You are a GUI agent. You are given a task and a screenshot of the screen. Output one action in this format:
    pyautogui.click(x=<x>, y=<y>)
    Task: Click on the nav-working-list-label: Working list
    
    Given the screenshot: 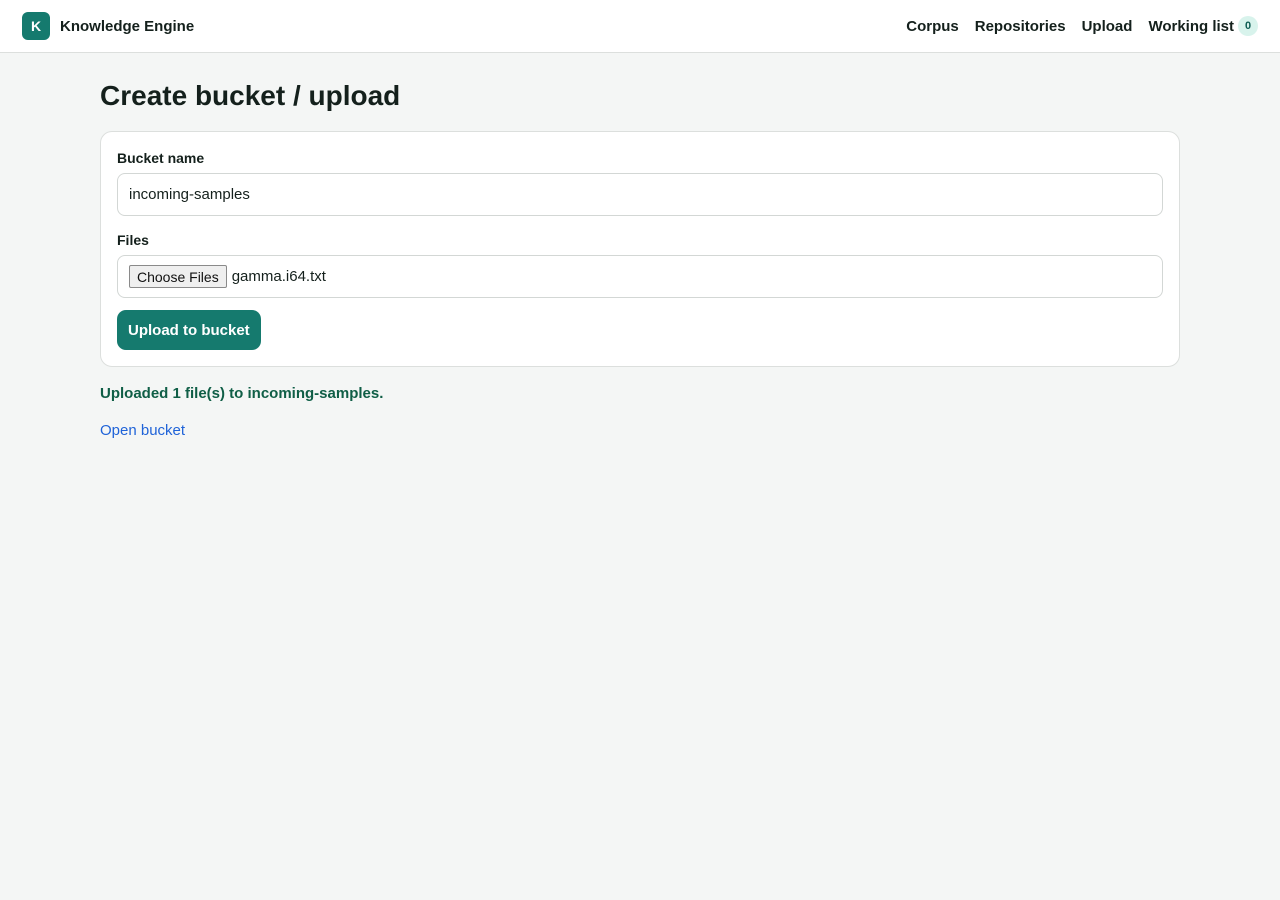 What is the action you would take?
    pyautogui.click(x=1191, y=26)
    